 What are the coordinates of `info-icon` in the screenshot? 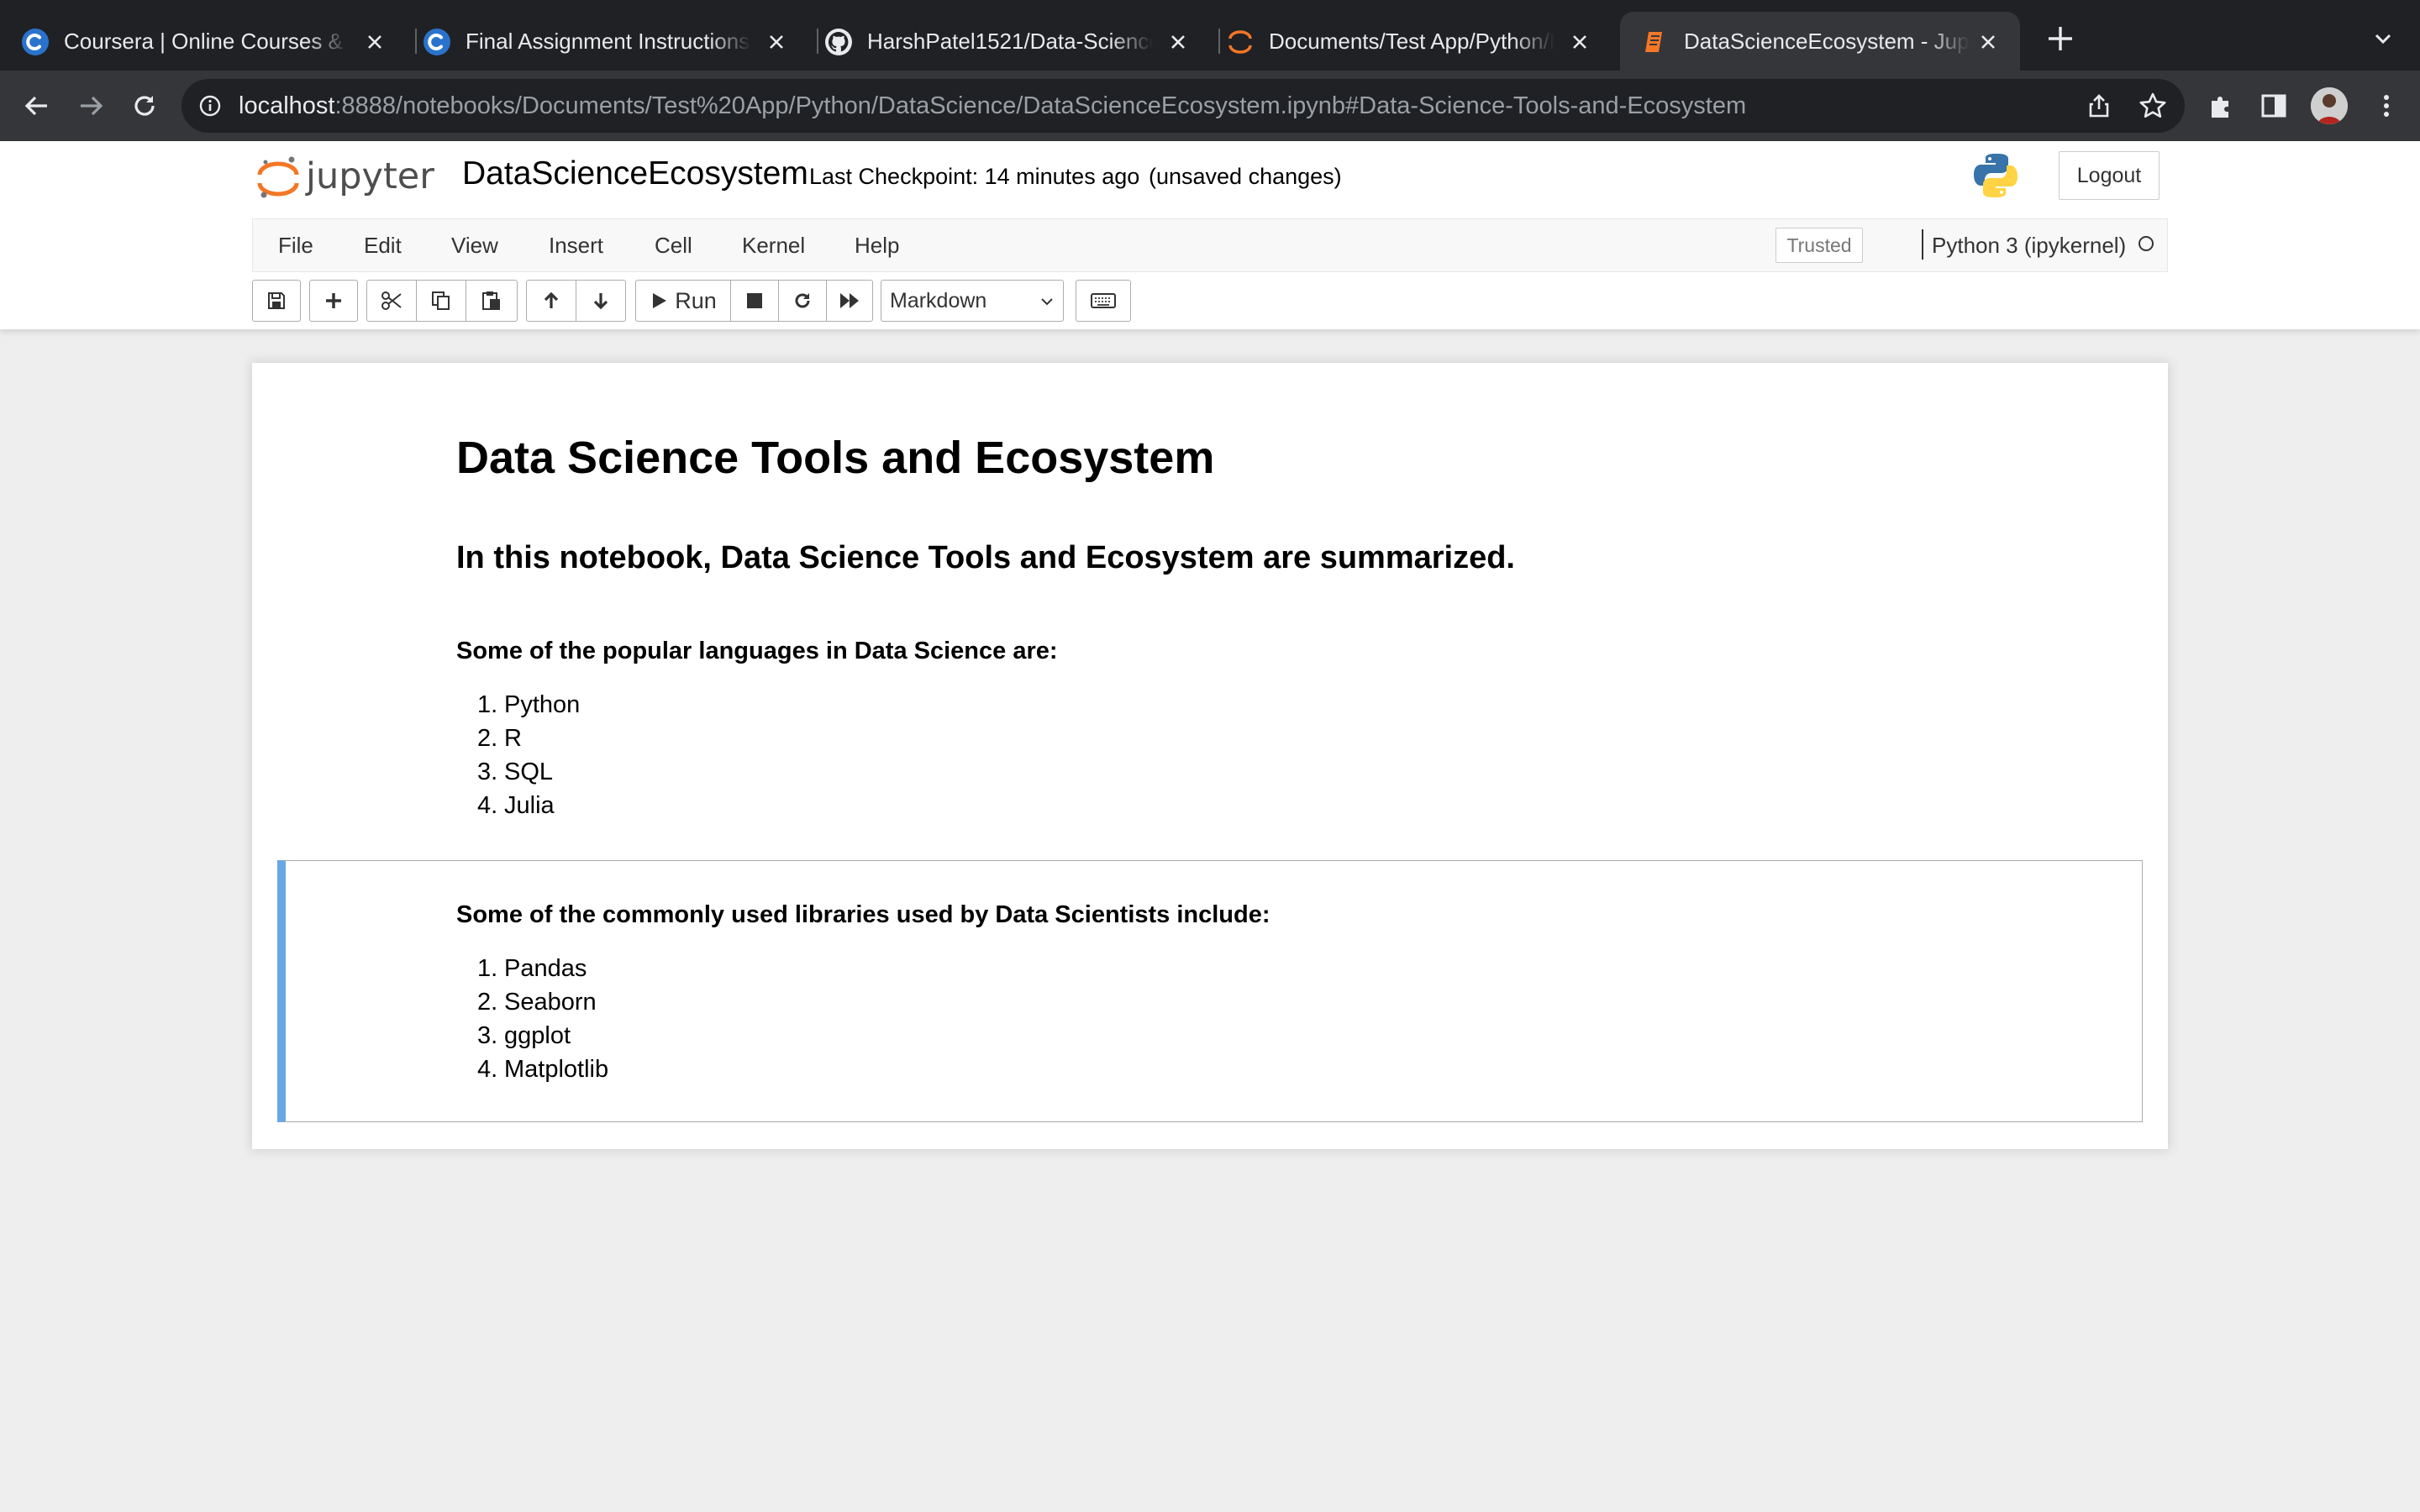 It's located at (210, 106).